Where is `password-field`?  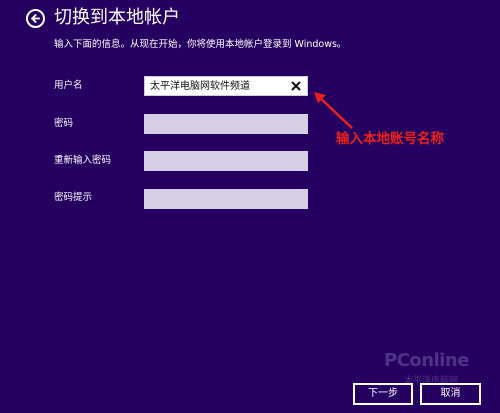 password-field is located at coordinates (226, 124).